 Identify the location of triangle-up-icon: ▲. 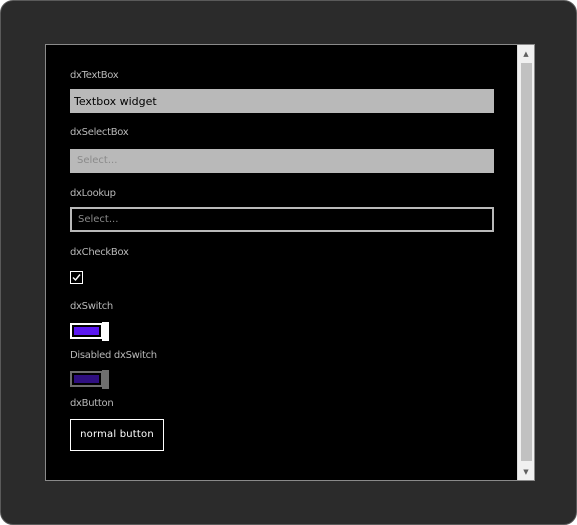
(526, 53).